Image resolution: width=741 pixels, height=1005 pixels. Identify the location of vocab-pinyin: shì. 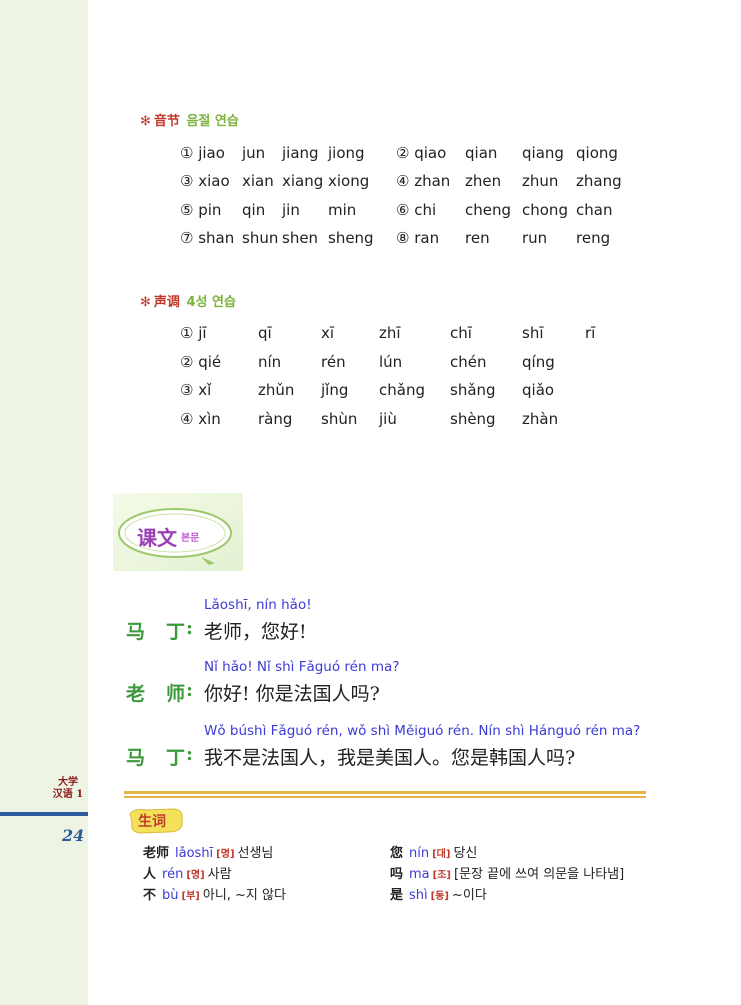
(418, 895).